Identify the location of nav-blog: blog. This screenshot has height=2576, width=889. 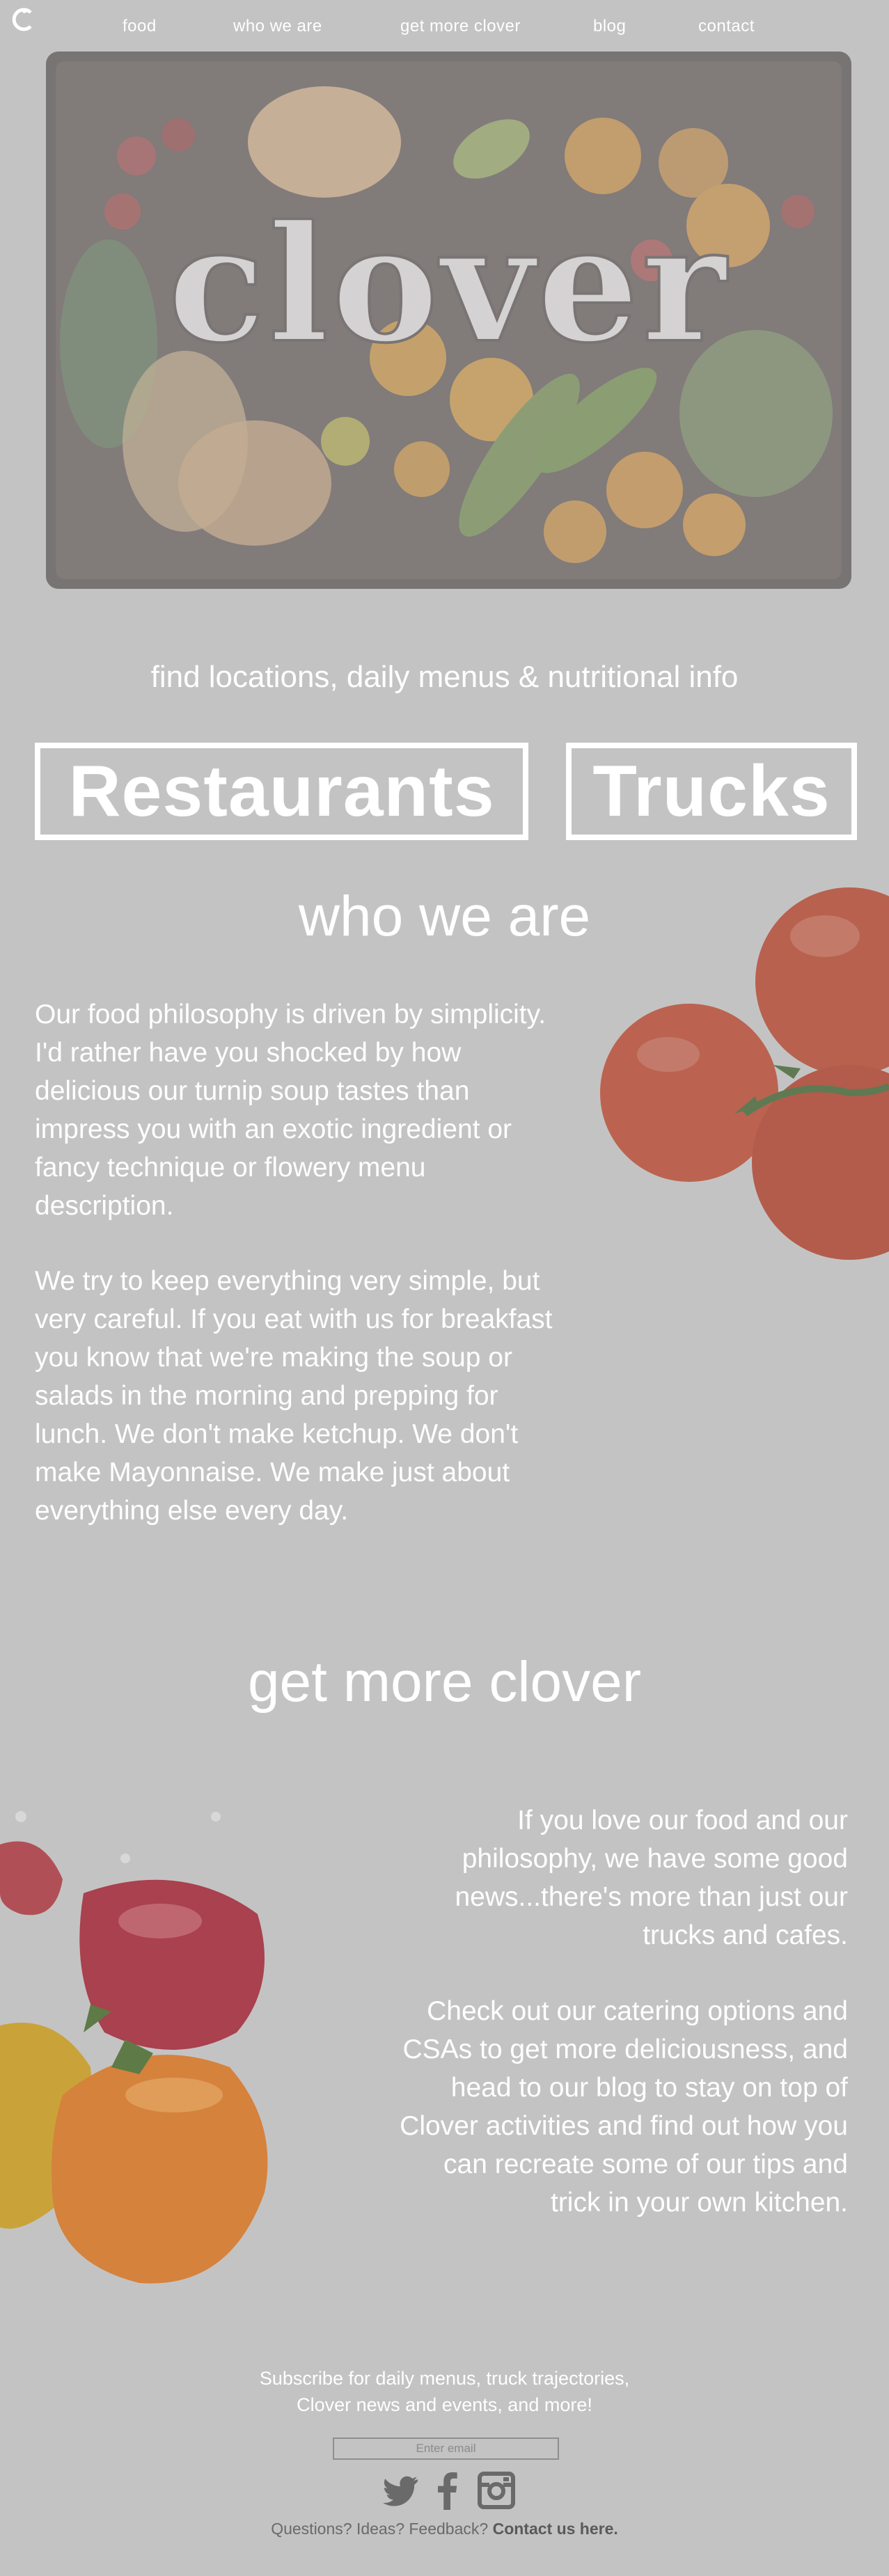
(609, 26).